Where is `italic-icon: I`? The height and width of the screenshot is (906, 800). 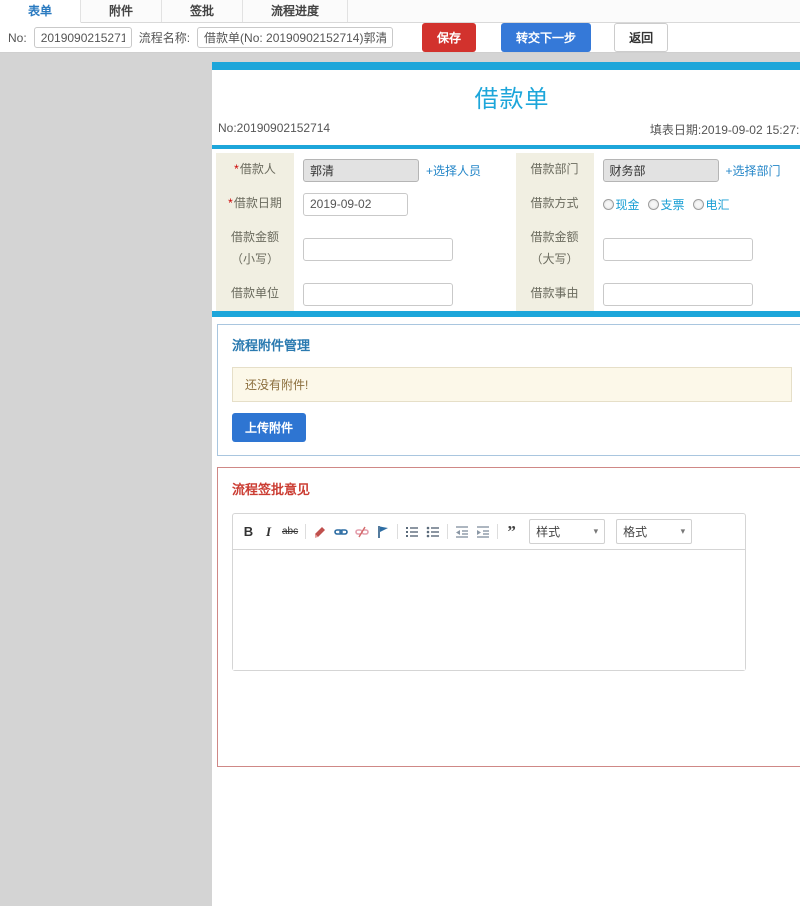 italic-icon: I is located at coordinates (268, 532).